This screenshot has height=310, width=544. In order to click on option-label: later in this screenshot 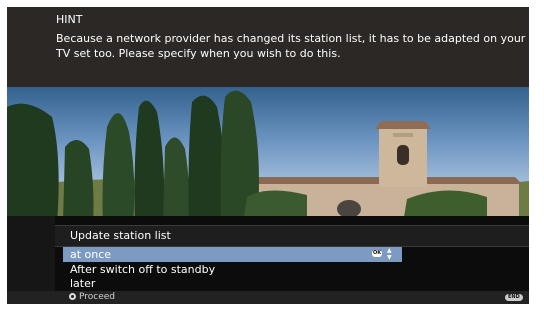, I will do `click(83, 283)`.